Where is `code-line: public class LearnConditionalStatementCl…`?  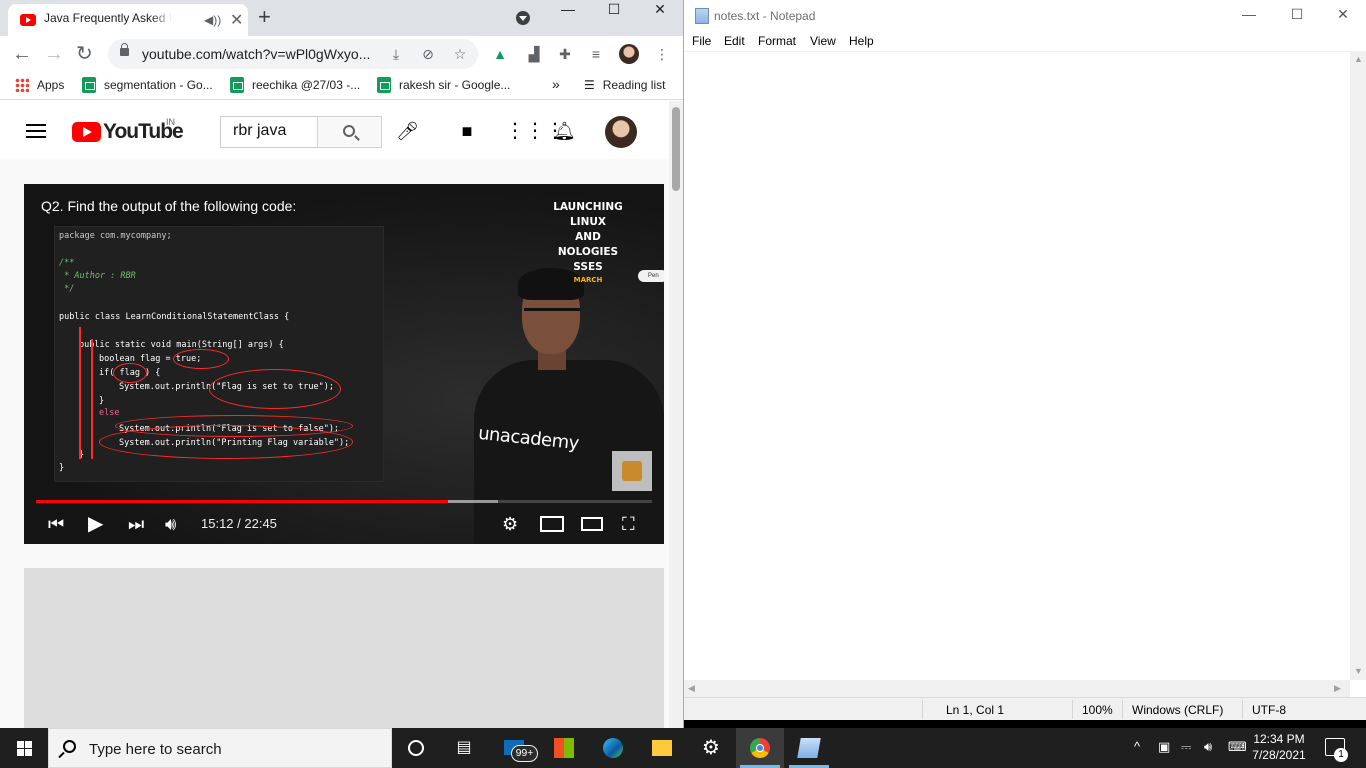
code-line: public class LearnConditionalStatementCl… is located at coordinates (174, 317).